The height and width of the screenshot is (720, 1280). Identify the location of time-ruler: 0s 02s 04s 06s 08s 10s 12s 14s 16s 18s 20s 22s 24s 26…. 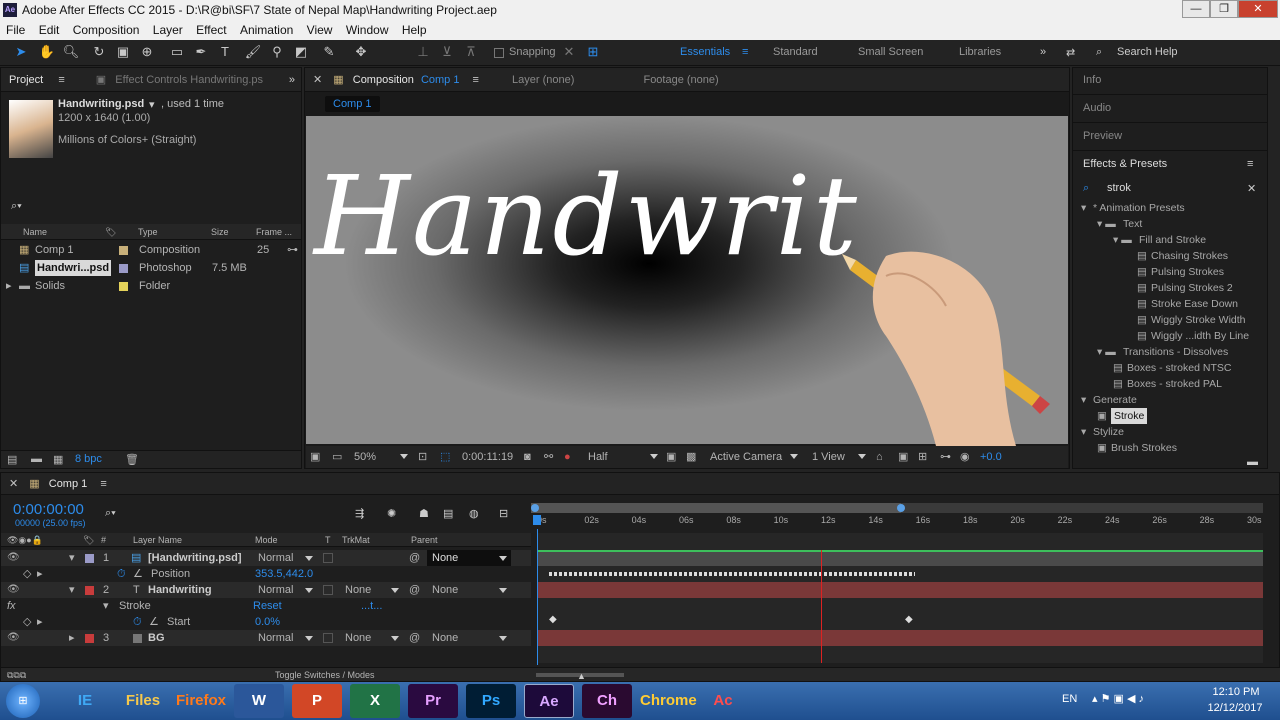
(900, 522).